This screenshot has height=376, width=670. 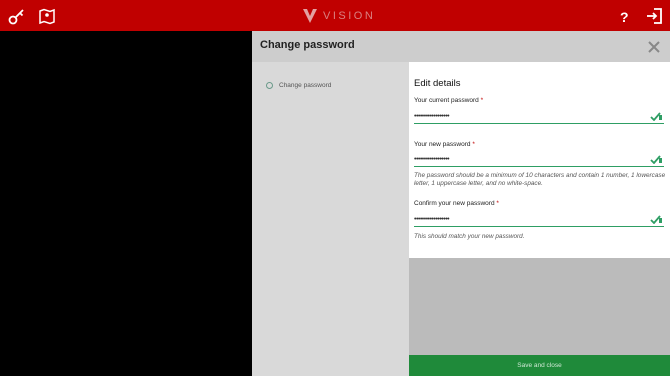 What do you see at coordinates (461, 46) in the screenshot?
I see `modal-header: Change password` at bounding box center [461, 46].